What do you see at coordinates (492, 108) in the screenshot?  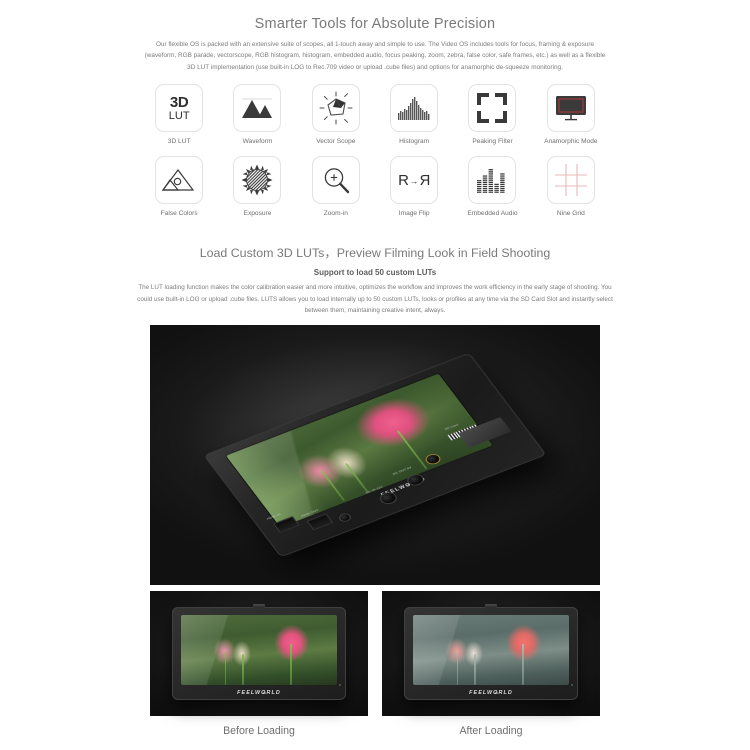 I see `peaking-filter-icon` at bounding box center [492, 108].